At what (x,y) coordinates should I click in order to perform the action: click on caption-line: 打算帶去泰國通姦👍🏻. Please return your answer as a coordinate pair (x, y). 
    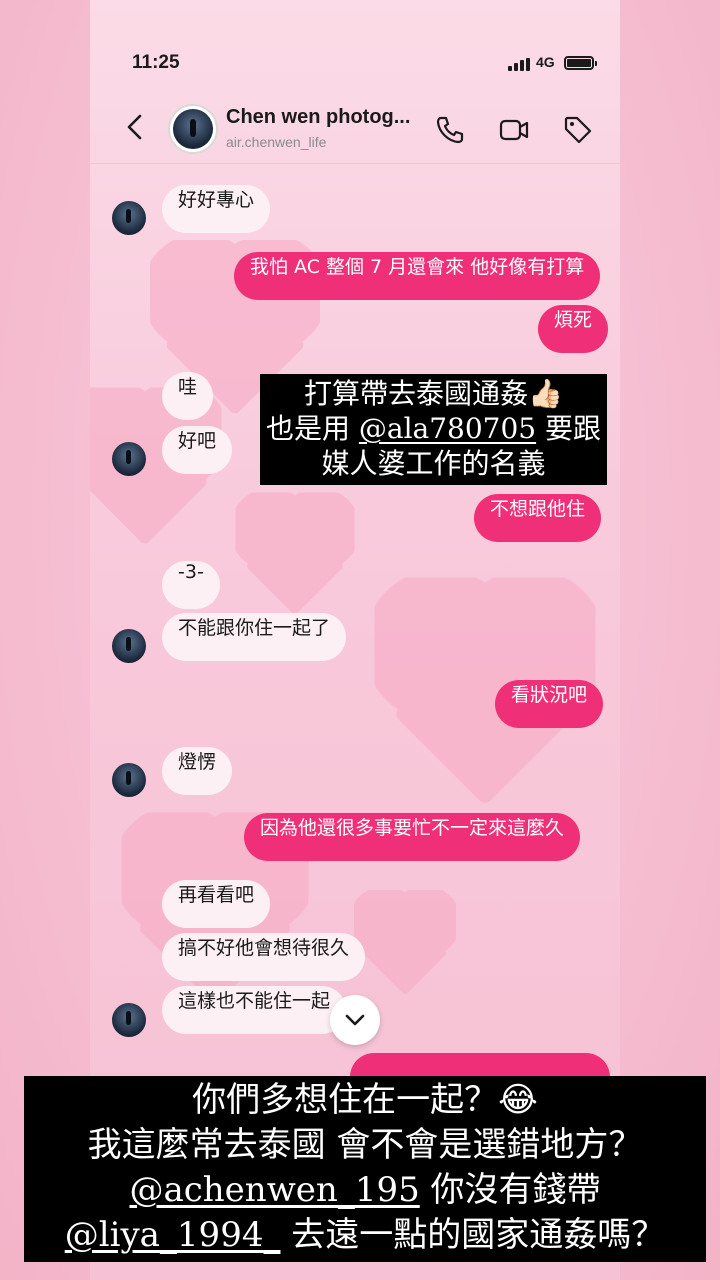
    Looking at the image, I should click on (433, 393).